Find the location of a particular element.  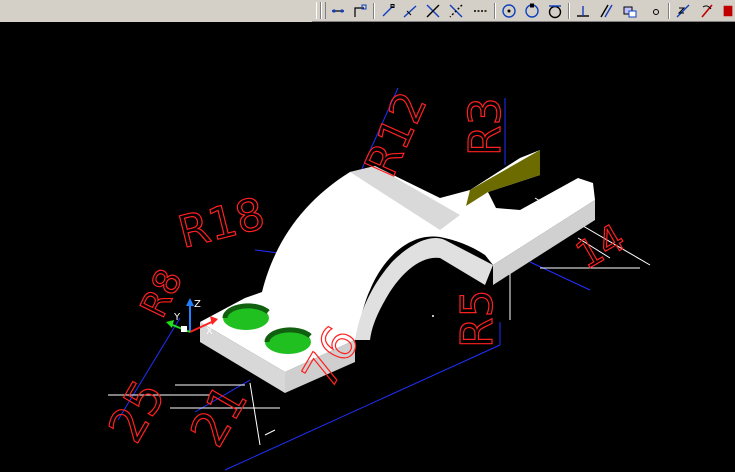

apparent-intersection-snap-button is located at coordinates (456, 11).